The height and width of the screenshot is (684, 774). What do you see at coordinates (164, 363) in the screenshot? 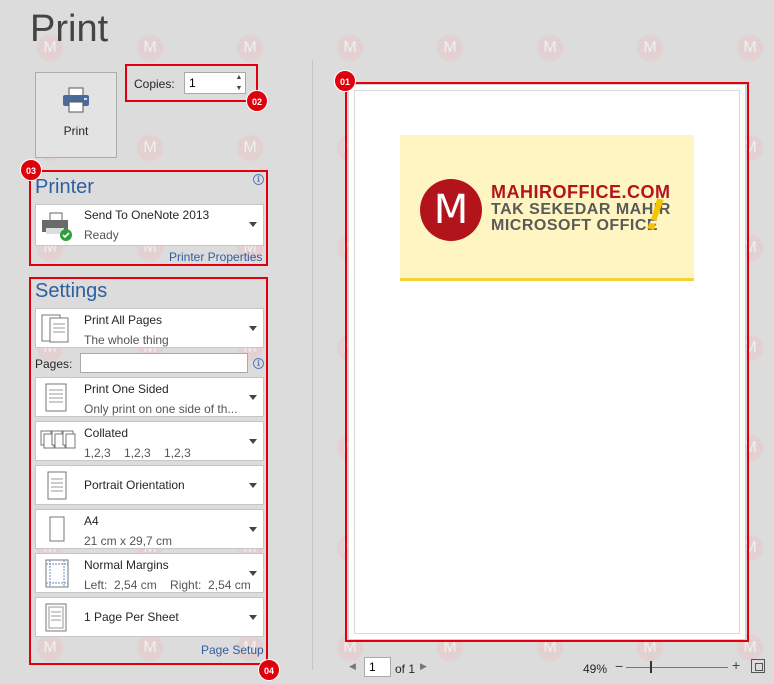
I see `pages-input` at bounding box center [164, 363].